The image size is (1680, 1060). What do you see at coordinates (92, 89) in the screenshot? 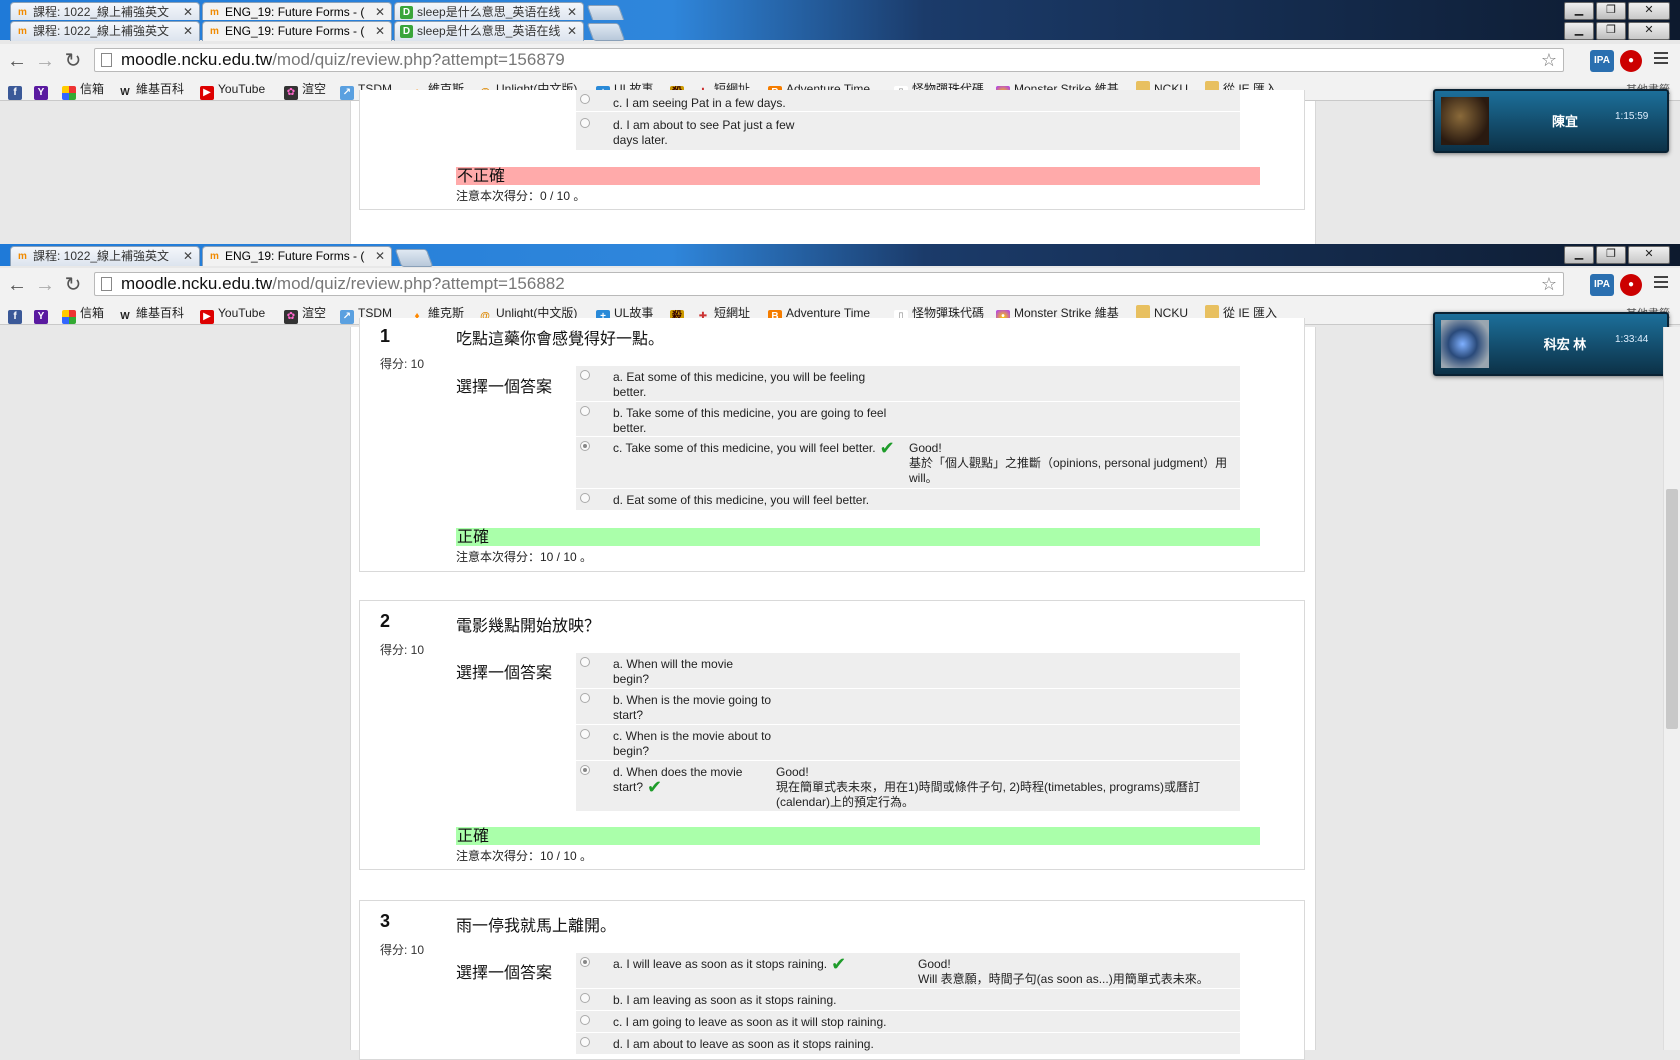
I see `bookmark-label: 信箱` at bounding box center [92, 89].